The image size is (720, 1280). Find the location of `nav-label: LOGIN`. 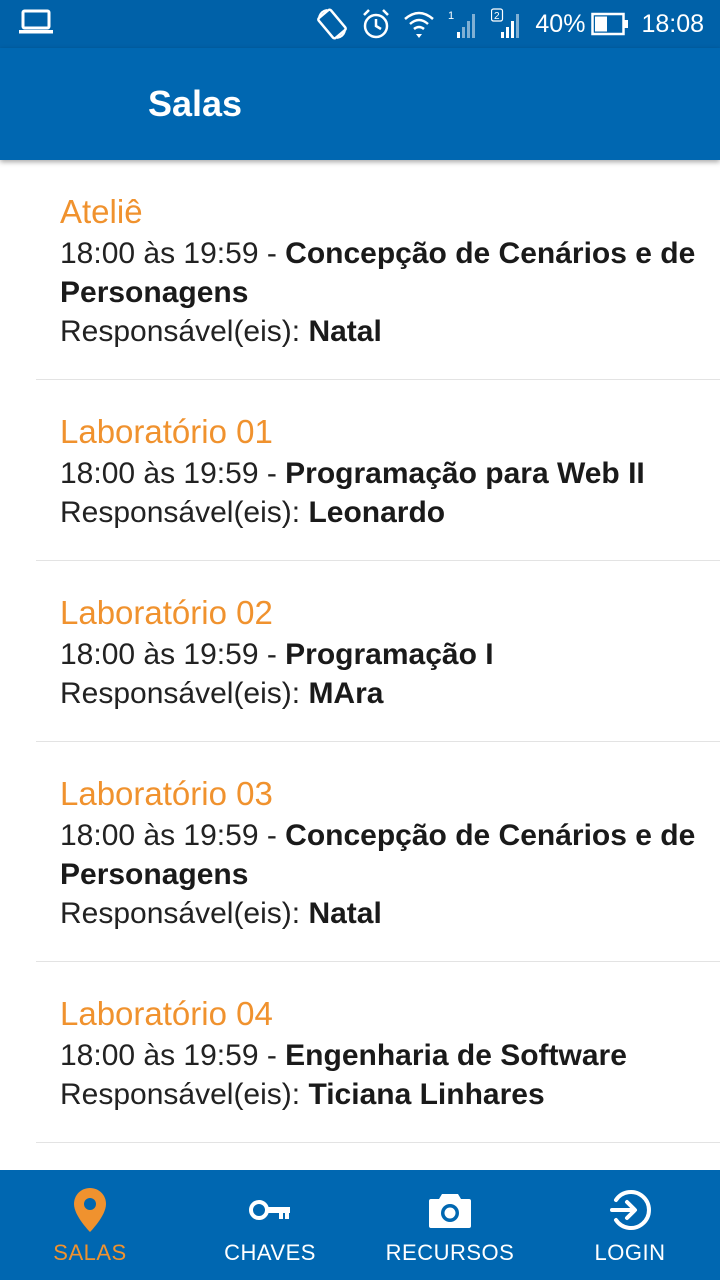

nav-label: LOGIN is located at coordinates (630, 1252).